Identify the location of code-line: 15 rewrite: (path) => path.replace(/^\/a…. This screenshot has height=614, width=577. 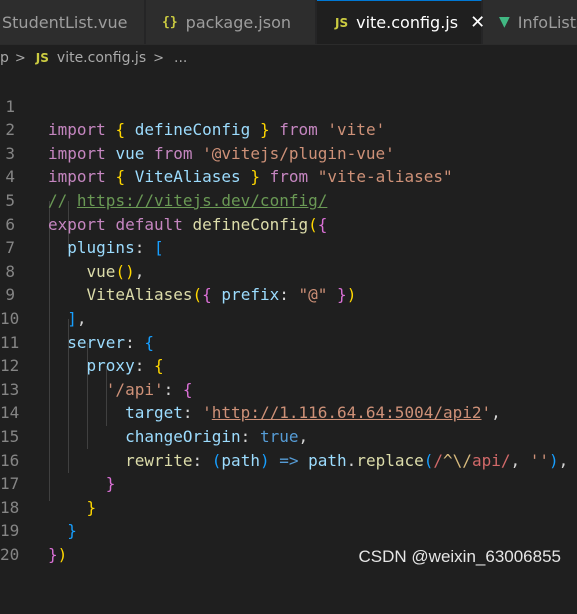
(284, 448).